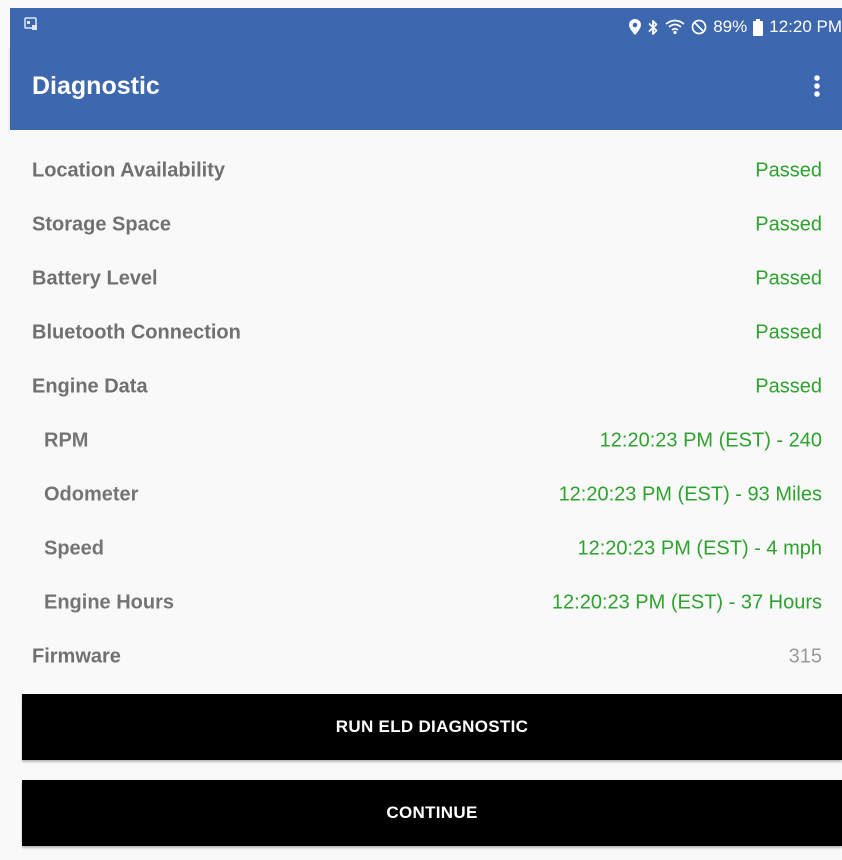  What do you see at coordinates (686, 602) in the screenshot?
I see `diag-status: 12:20:23 PM (EST) - 37 Hours` at bounding box center [686, 602].